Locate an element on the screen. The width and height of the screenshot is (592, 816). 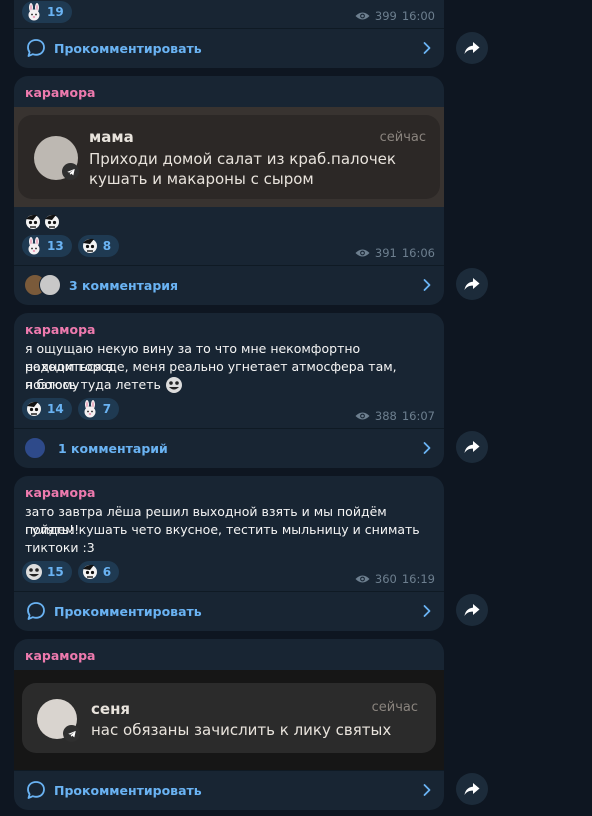
post-meta: 388 16:07 is located at coordinates (395, 416).